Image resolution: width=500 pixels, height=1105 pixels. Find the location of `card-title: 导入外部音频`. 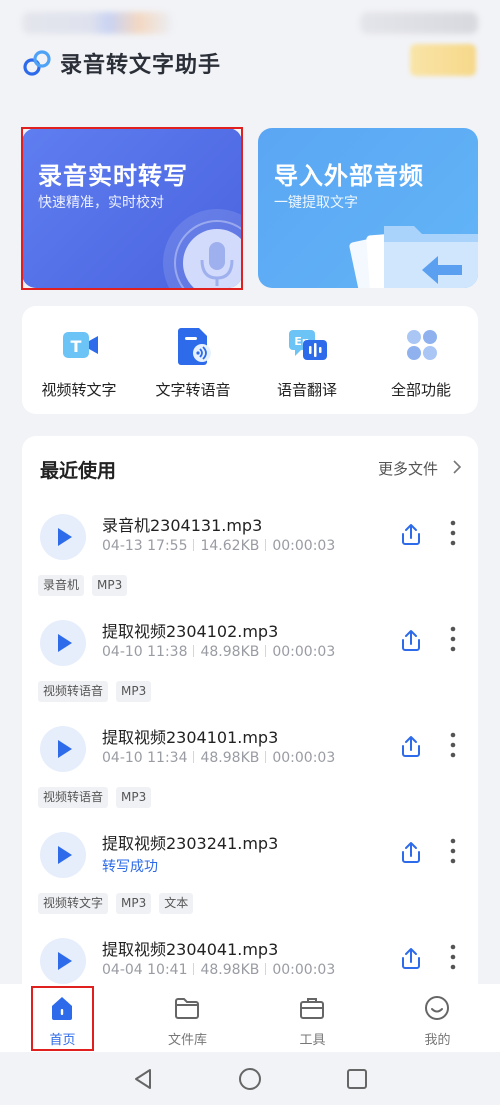

card-title: 导入外部音频 is located at coordinates (349, 176).